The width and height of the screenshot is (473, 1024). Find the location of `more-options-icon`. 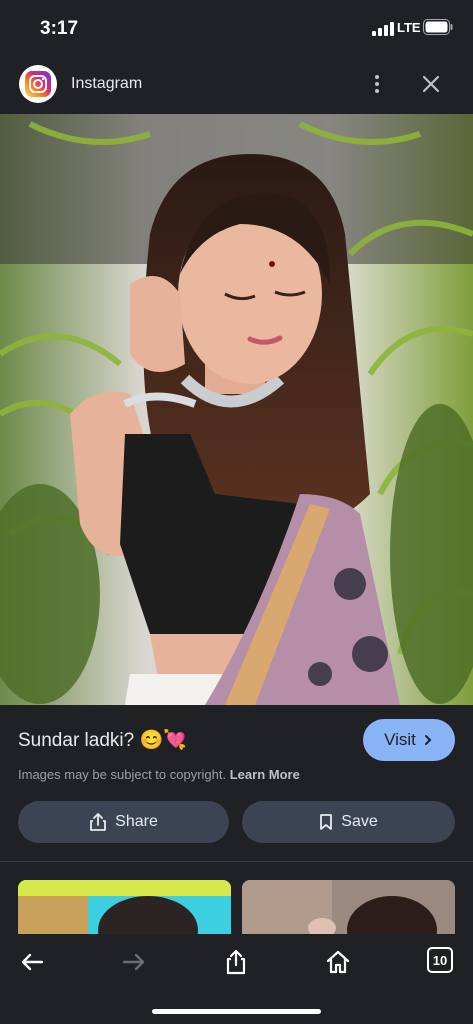

more-options-icon is located at coordinates (377, 84).